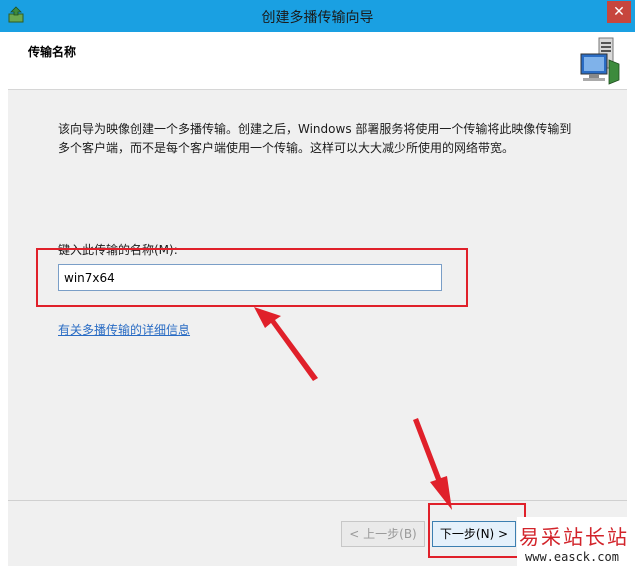 This screenshot has height=569, width=635. I want to click on arrow-to-next-button, so click(432, 464).